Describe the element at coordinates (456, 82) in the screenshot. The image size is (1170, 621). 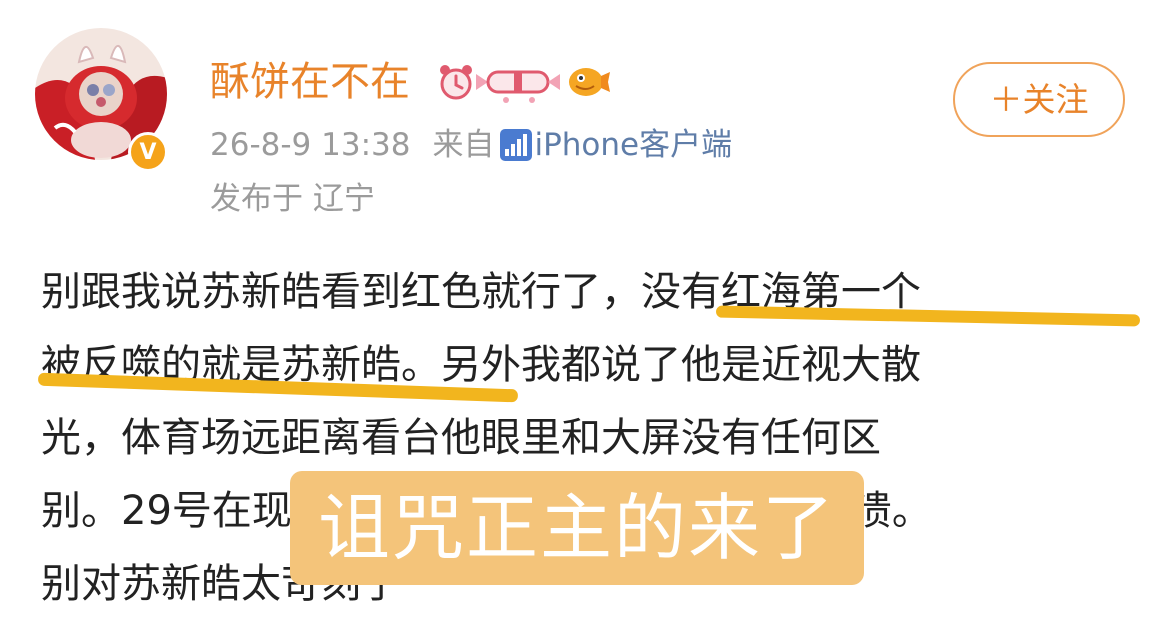
I see `alarm-clock-badge-icon` at that location.